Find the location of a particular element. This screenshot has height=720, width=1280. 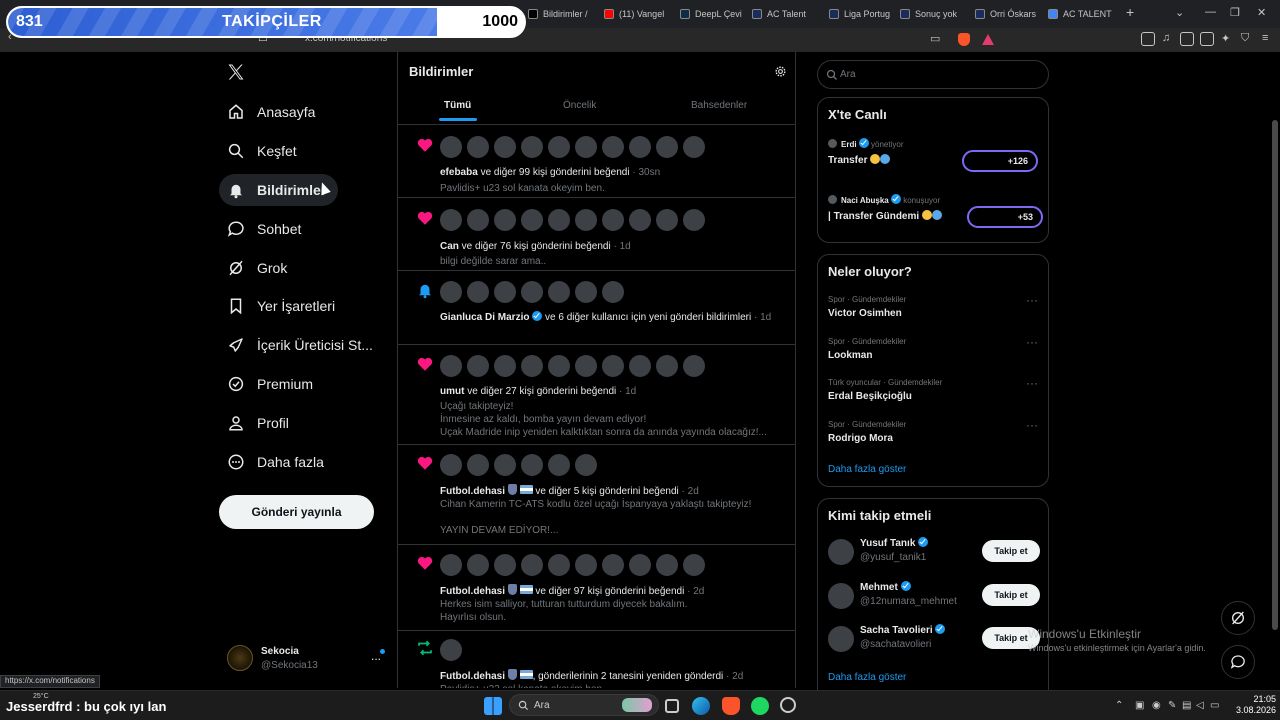

notification-user: efebaba is located at coordinates (459, 172).